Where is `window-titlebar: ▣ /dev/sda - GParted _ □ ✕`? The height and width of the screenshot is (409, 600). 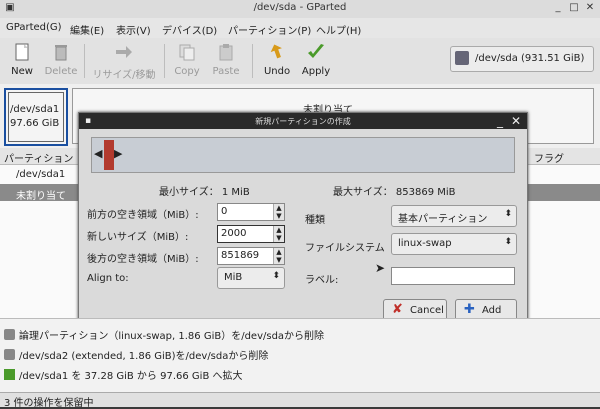 window-titlebar: ▣ /dev/sda - GParted _ □ ✕ is located at coordinates (300, 9).